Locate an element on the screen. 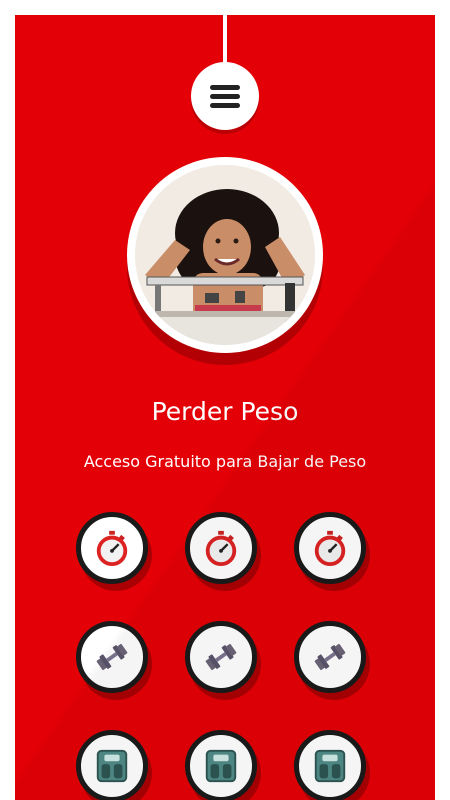  app-subtitle: Acceso Gratuito para Bajar de Peso is located at coordinates (225, 461).